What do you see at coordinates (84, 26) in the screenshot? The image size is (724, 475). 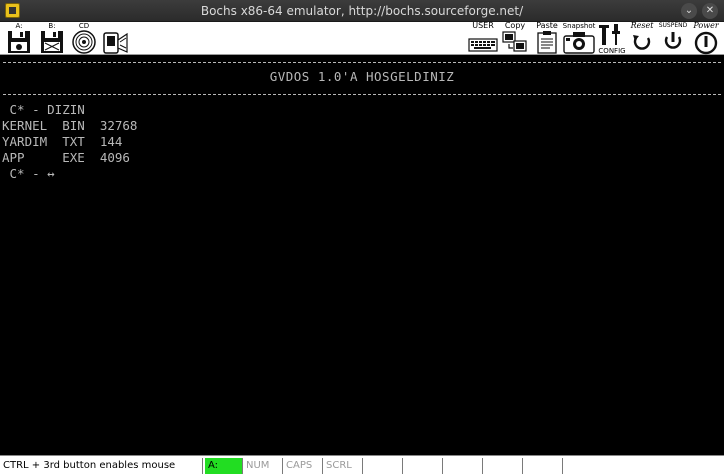 I see `cdrom-label: CD` at bounding box center [84, 26].